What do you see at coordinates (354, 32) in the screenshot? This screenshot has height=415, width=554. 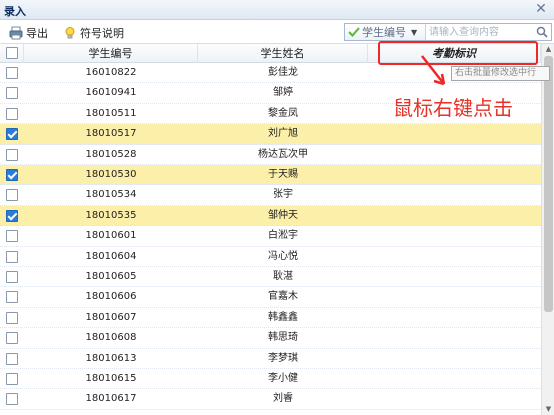 I see `checkmark-icon` at bounding box center [354, 32].